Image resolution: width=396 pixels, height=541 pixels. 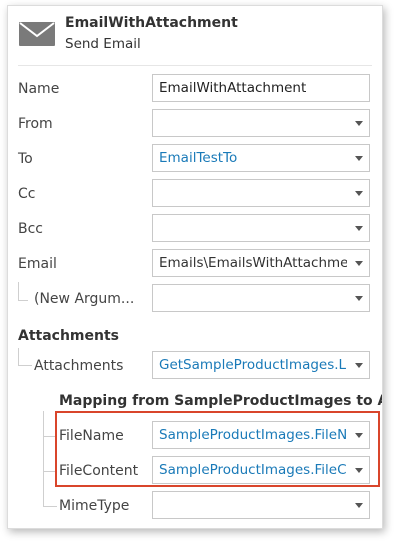 What do you see at coordinates (69, 336) in the screenshot?
I see `attachments-section-title: Attachments` at bounding box center [69, 336].